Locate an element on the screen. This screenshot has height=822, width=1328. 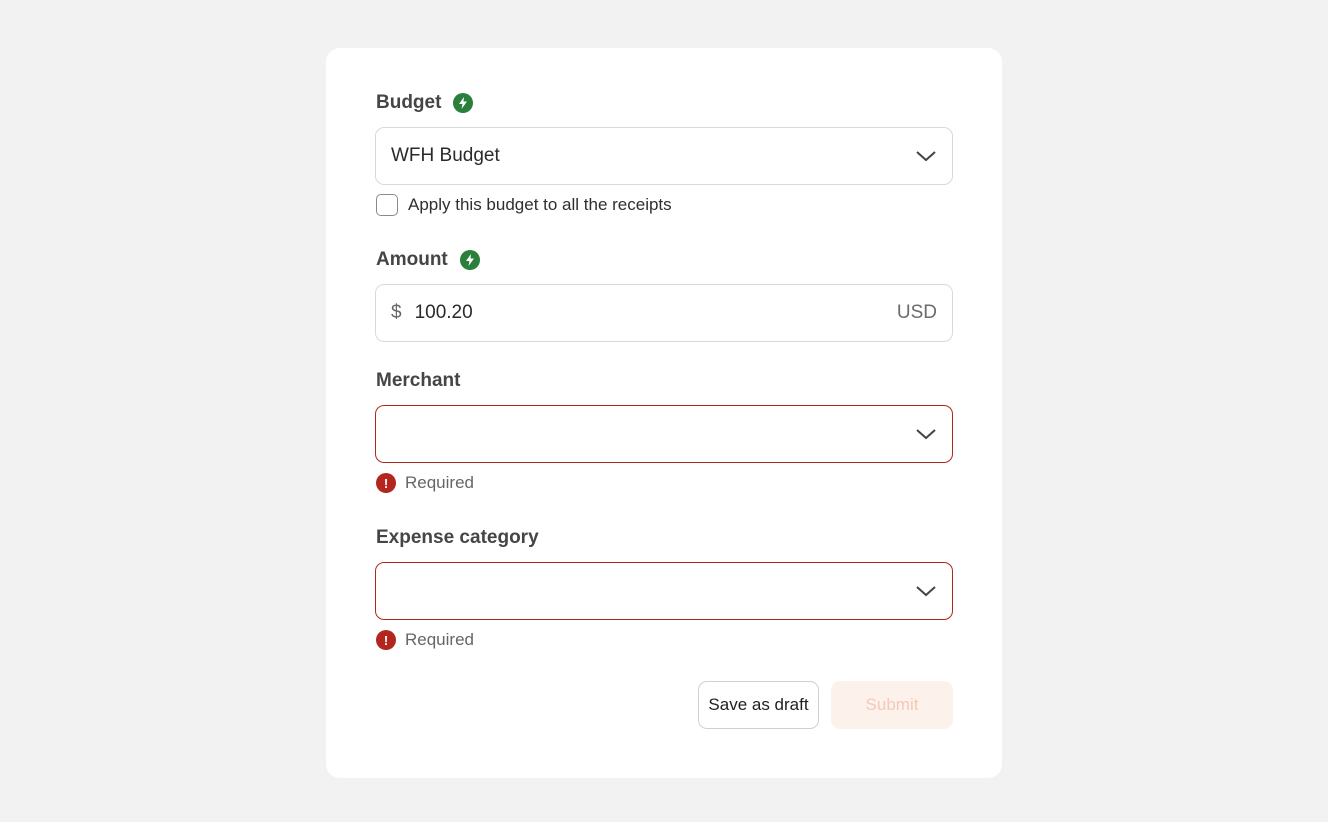
expense-category-select is located at coordinates (664, 591).